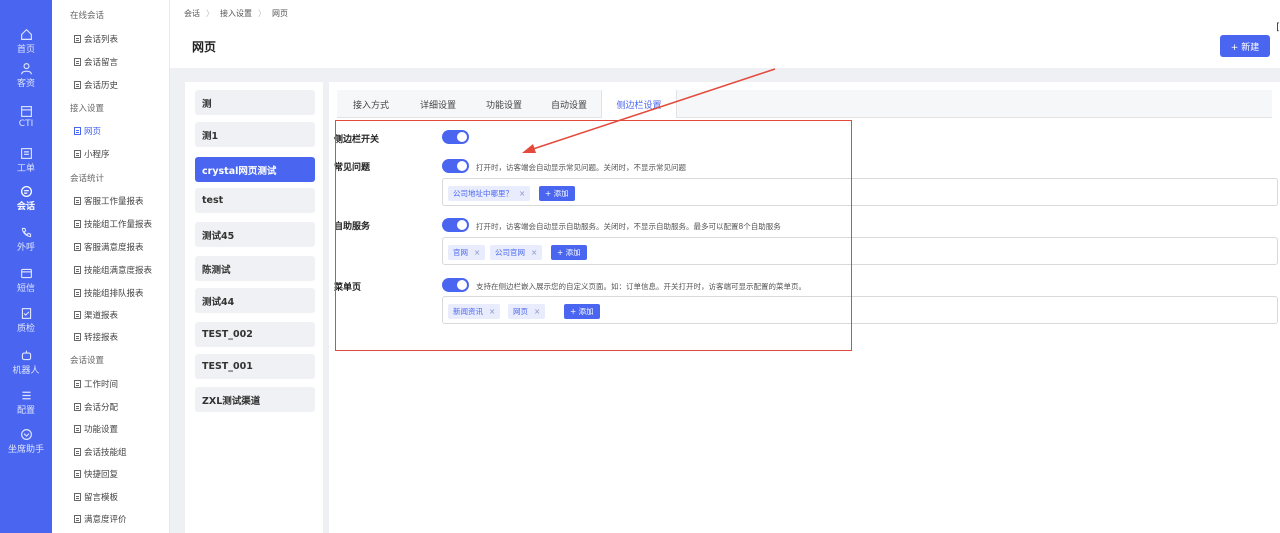  What do you see at coordinates (26, 239) in the screenshot?
I see `rail-item-call: 外呼` at bounding box center [26, 239].